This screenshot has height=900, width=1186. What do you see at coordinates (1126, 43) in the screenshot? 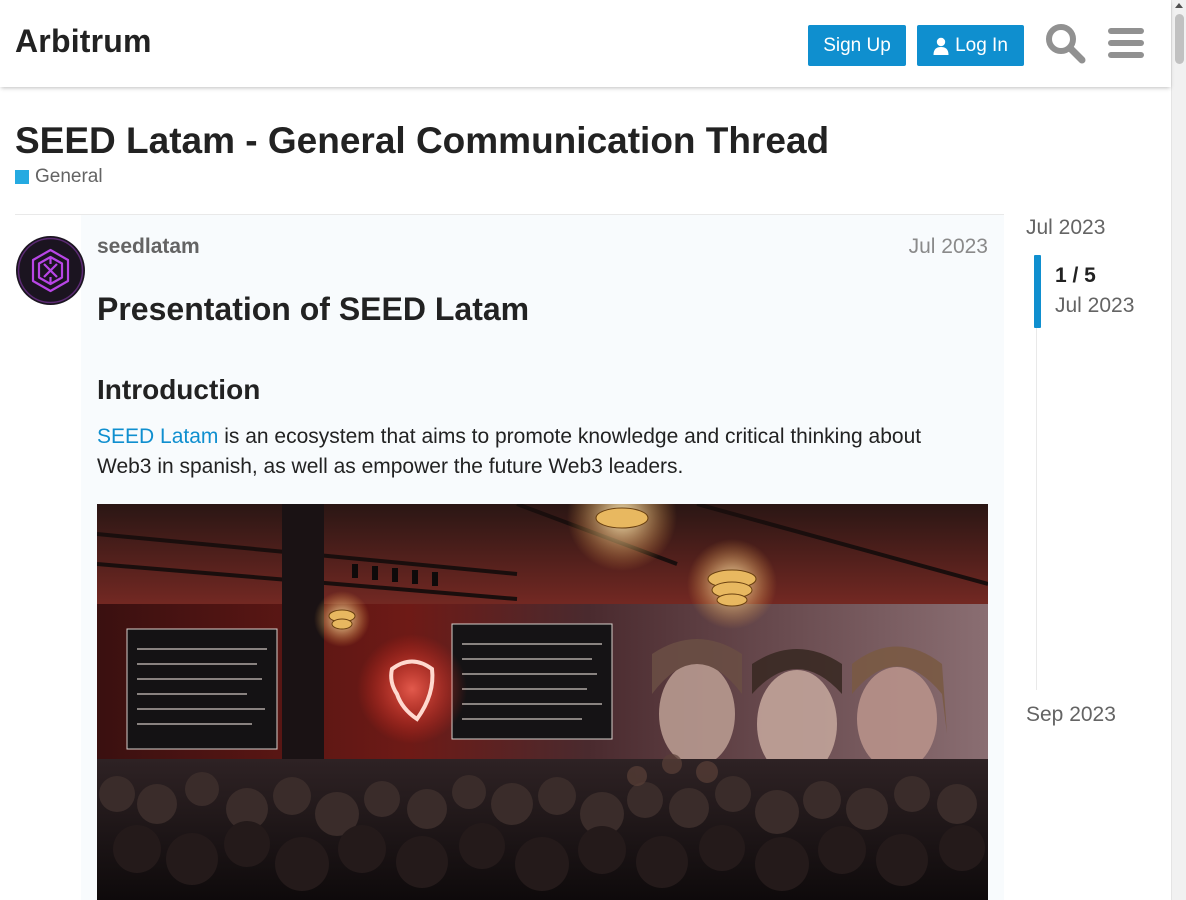
I see `hamburger-menu-icon` at bounding box center [1126, 43].